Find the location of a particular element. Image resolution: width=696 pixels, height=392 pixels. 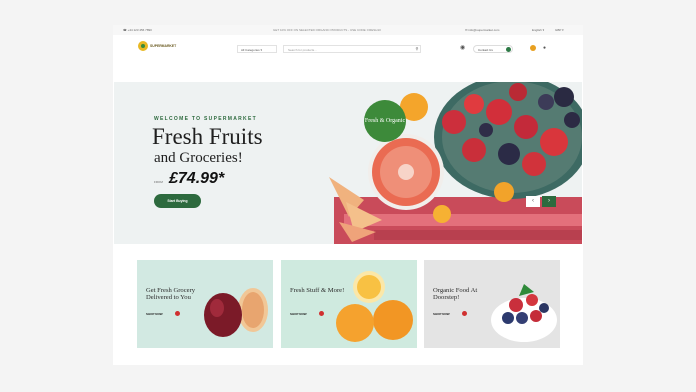

logo-icon is located at coordinates (143, 46).